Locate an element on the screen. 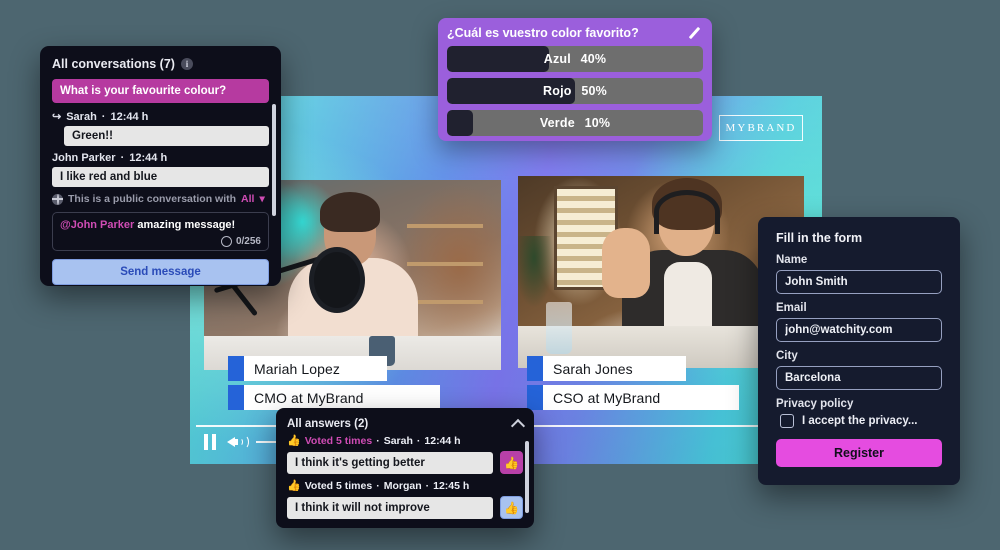  name-field is located at coordinates (859, 282).